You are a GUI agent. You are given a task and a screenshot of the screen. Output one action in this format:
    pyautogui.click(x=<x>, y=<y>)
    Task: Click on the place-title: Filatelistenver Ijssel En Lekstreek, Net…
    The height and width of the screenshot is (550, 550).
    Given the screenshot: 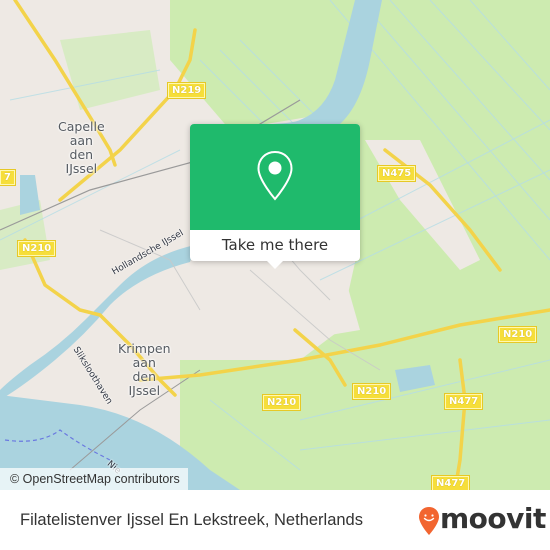 What is the action you would take?
    pyautogui.click(x=191, y=520)
    